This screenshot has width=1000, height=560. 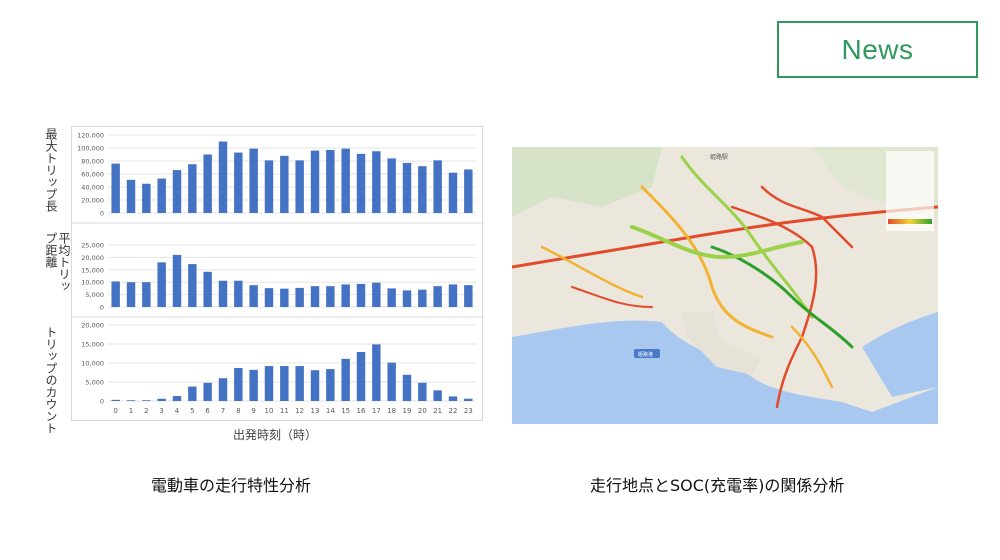 I want to click on x-tick-label: 10, so click(x=269, y=411).